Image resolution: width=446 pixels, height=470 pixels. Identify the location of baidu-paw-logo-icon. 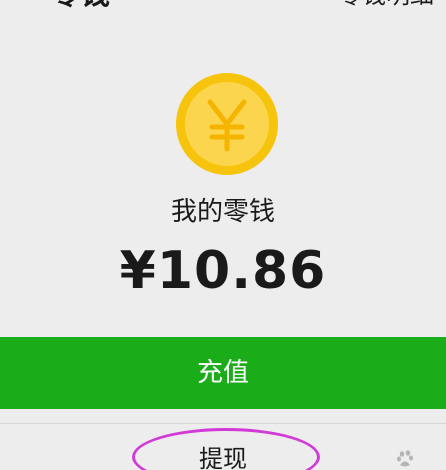
(405, 458).